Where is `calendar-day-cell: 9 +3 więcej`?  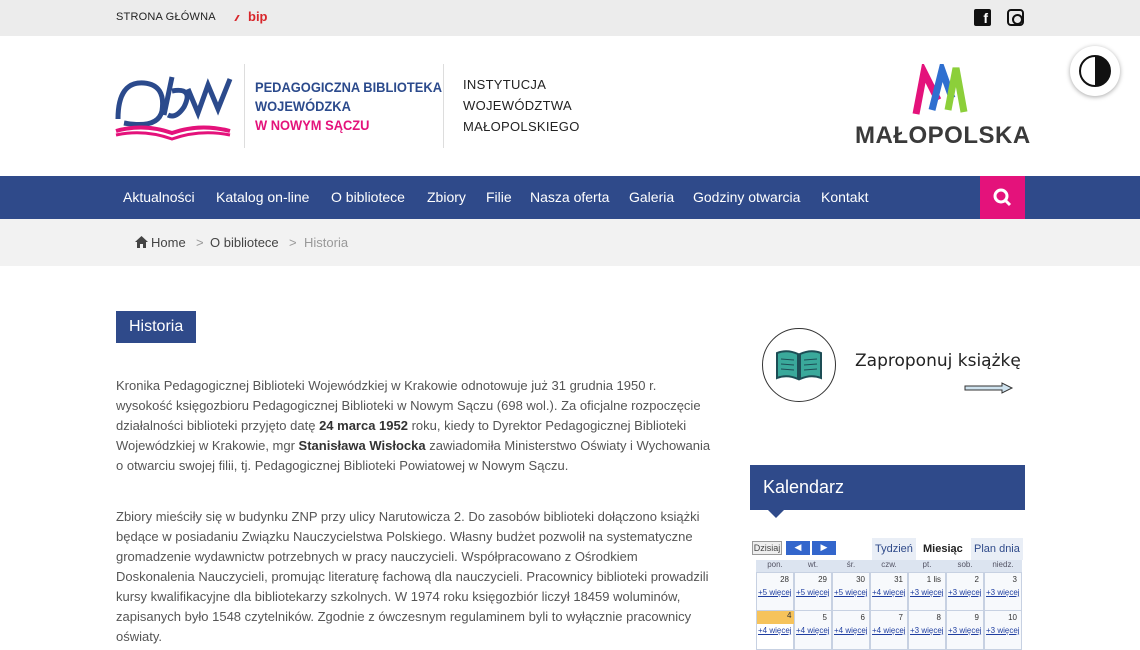
calendar-day-cell: 9 +3 więcej is located at coordinates (965, 630).